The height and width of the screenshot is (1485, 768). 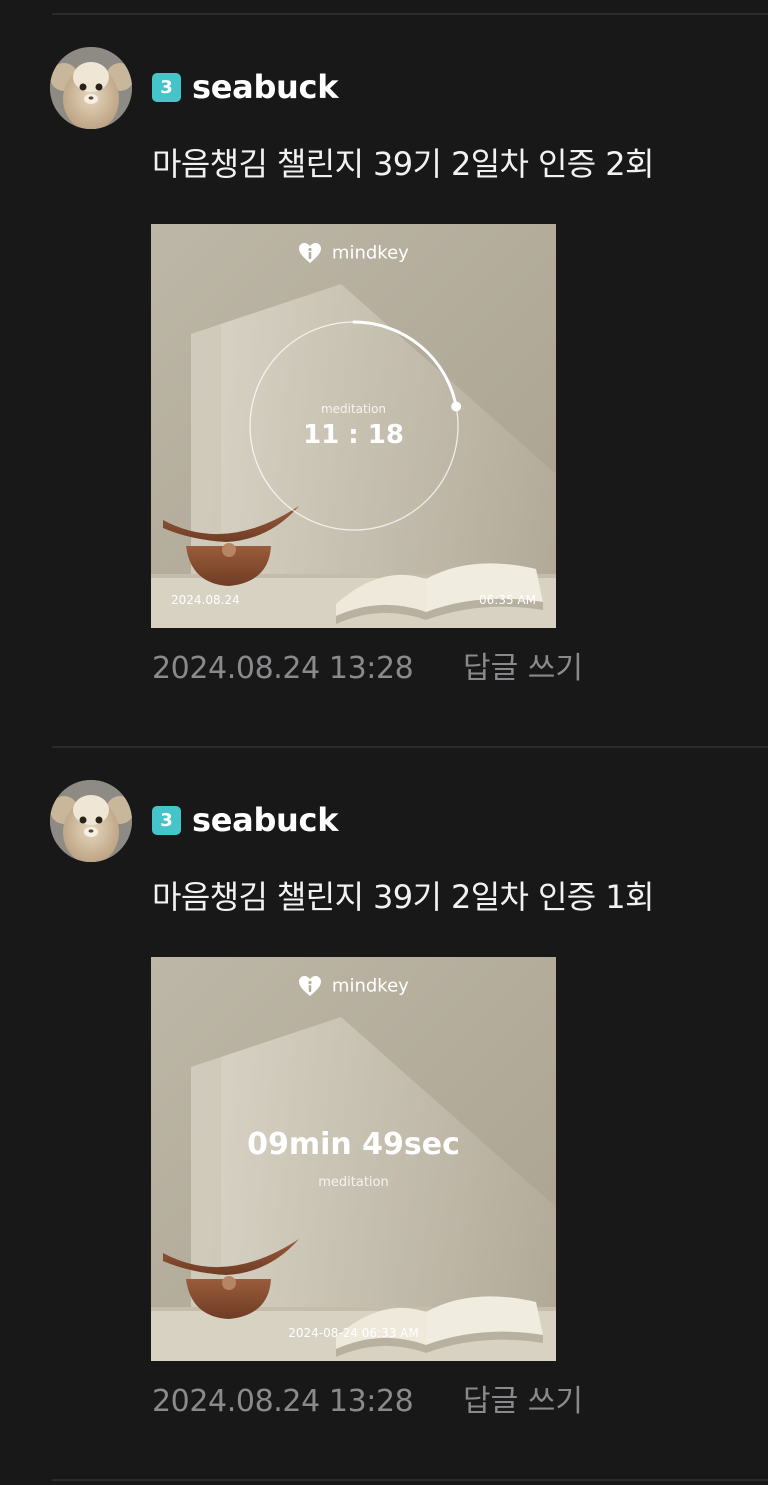 What do you see at coordinates (405, 364) in the screenshot?
I see `timer-progress-arc` at bounding box center [405, 364].